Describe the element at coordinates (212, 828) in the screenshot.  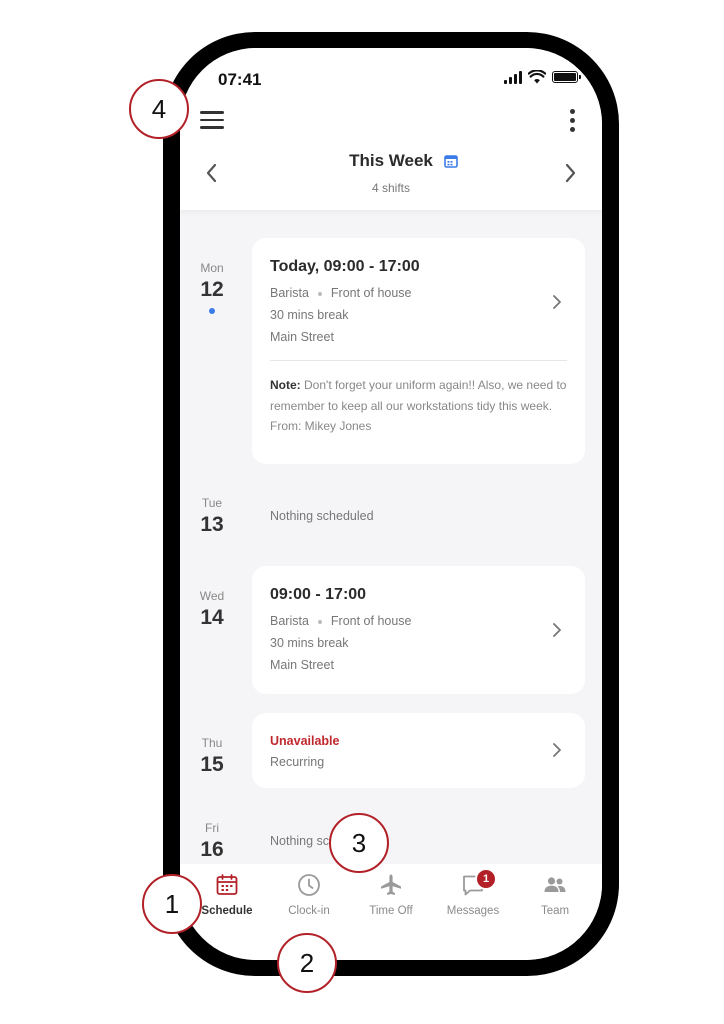
I see `day-name: Fri` at that location.